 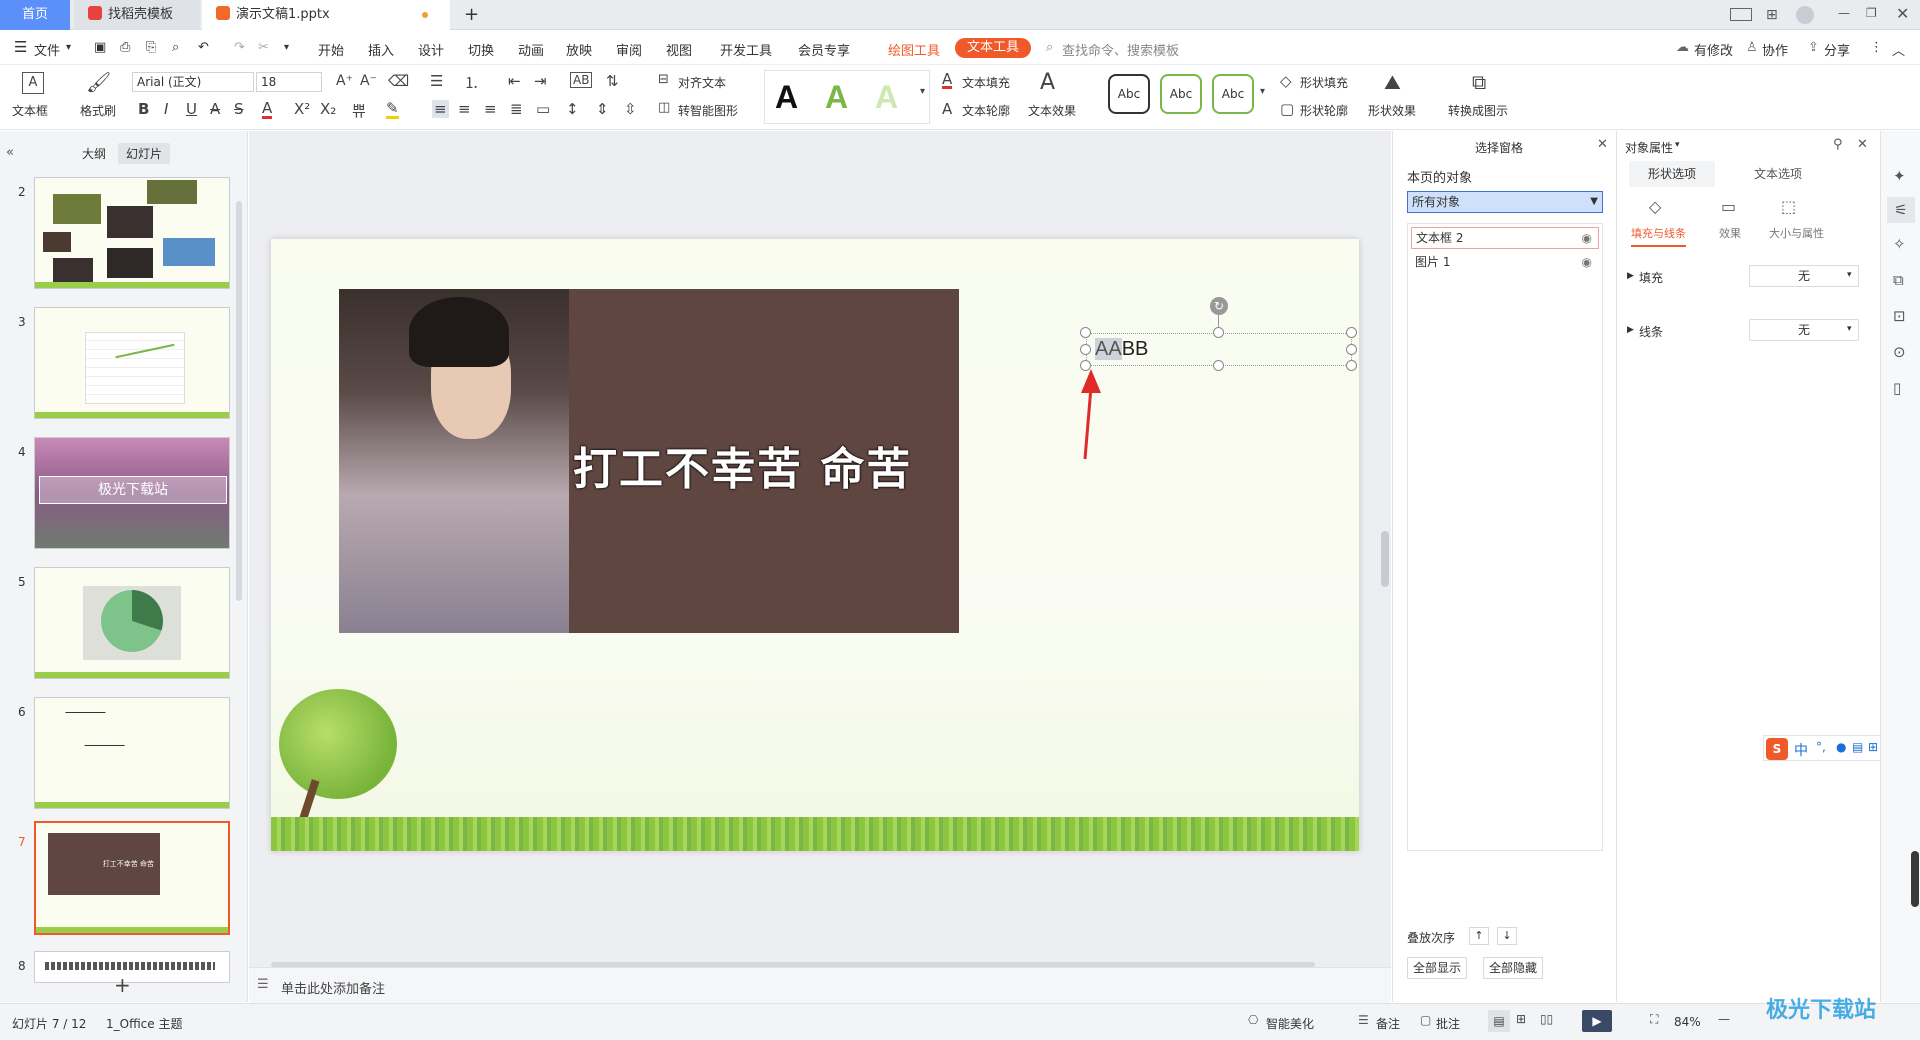 What do you see at coordinates (47, 49) in the screenshot?
I see `menu-file: 文件` at bounding box center [47, 49].